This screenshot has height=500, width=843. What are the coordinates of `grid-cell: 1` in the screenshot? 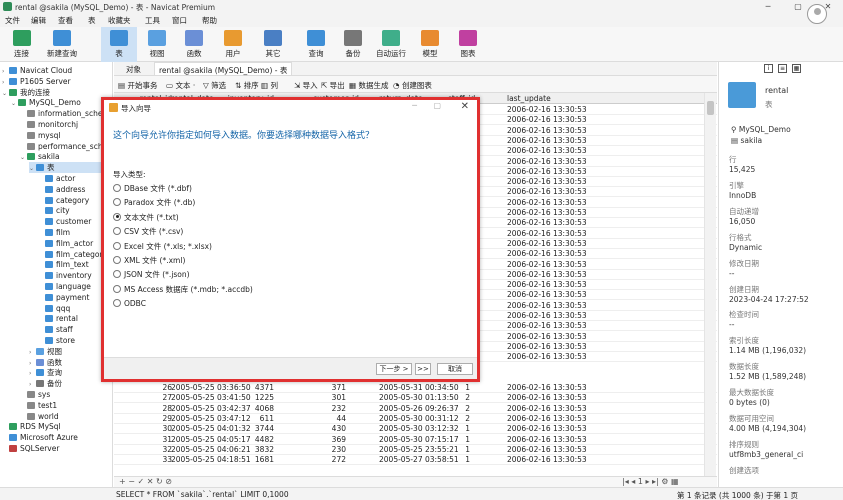 It's located at (459, 459).